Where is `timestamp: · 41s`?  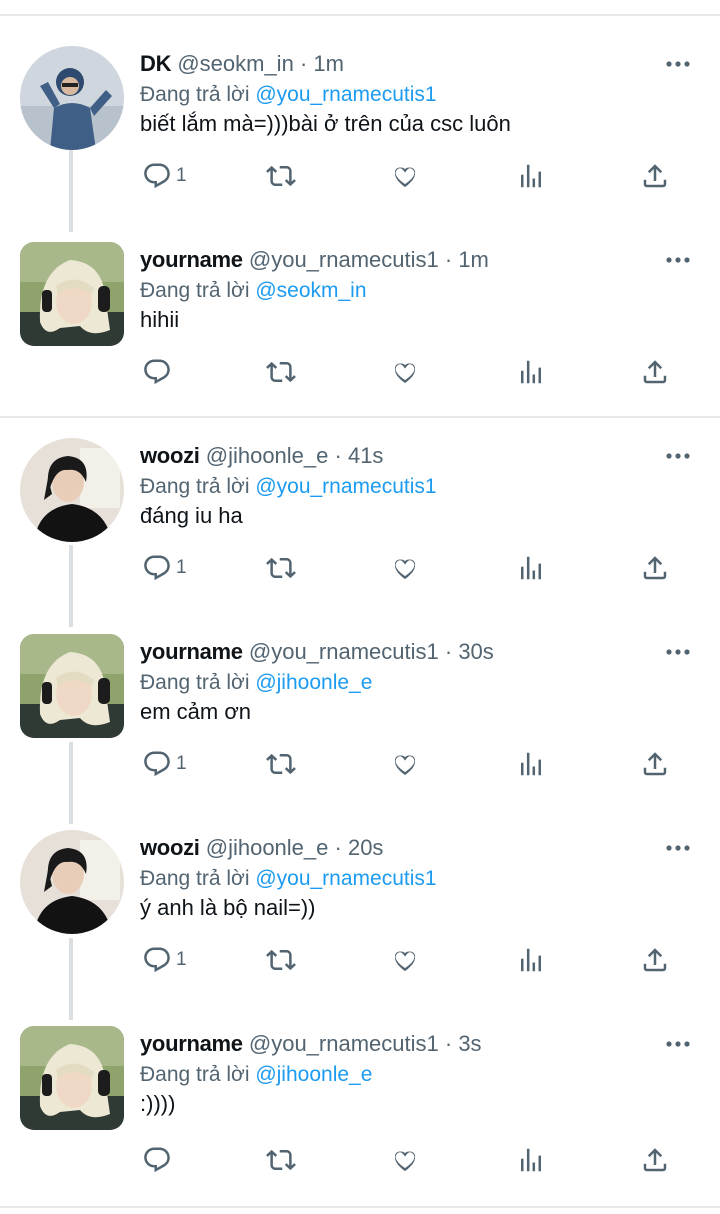
timestamp: · 41s is located at coordinates (359, 455).